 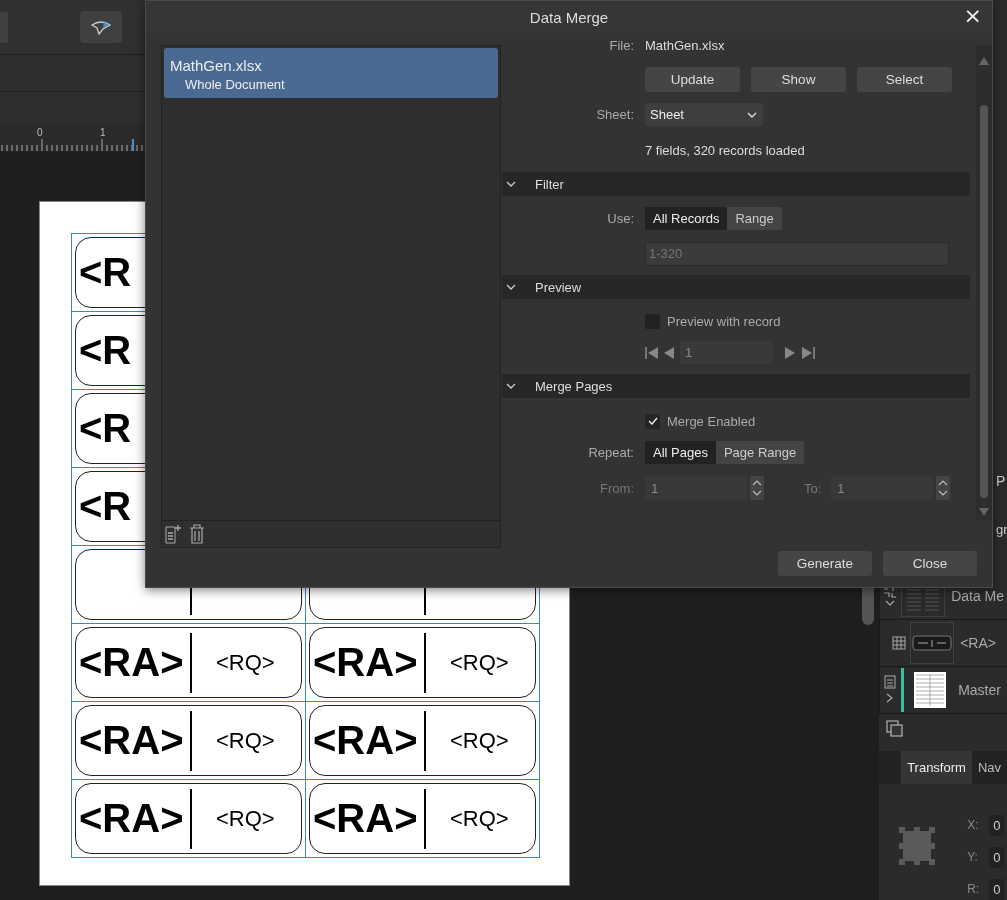 What do you see at coordinates (668, 352) in the screenshot?
I see `previous-record-icon` at bounding box center [668, 352].